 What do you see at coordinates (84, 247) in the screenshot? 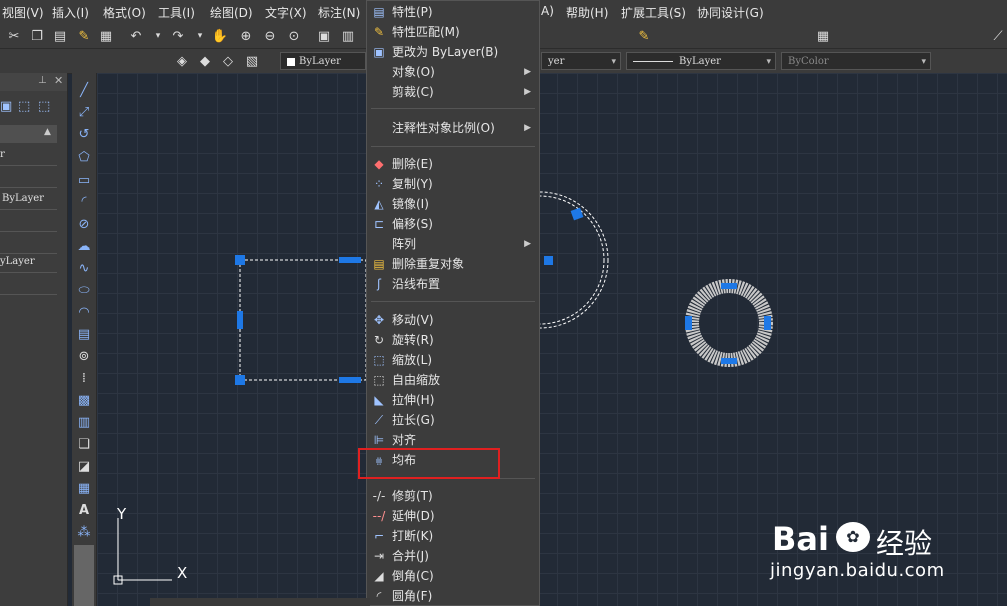
I see `revcloud-icon: ☁` at bounding box center [84, 247].